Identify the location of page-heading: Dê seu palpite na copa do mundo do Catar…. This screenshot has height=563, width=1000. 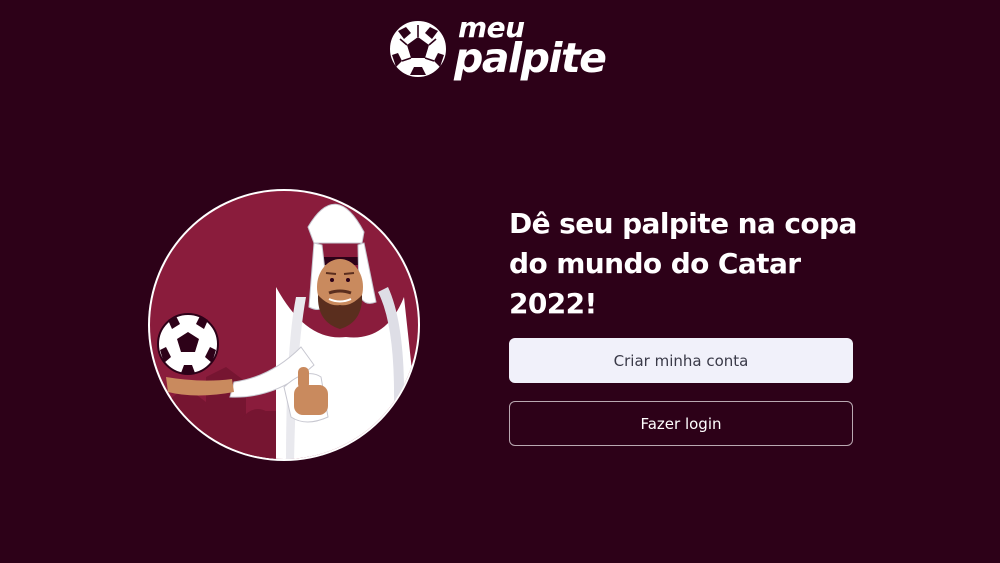
(683, 263).